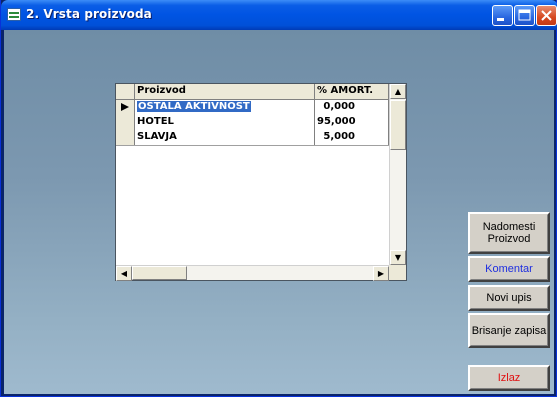 This screenshot has width=557, height=397. Describe the element at coordinates (509, 269) in the screenshot. I see `comment-button: Komentar` at that location.